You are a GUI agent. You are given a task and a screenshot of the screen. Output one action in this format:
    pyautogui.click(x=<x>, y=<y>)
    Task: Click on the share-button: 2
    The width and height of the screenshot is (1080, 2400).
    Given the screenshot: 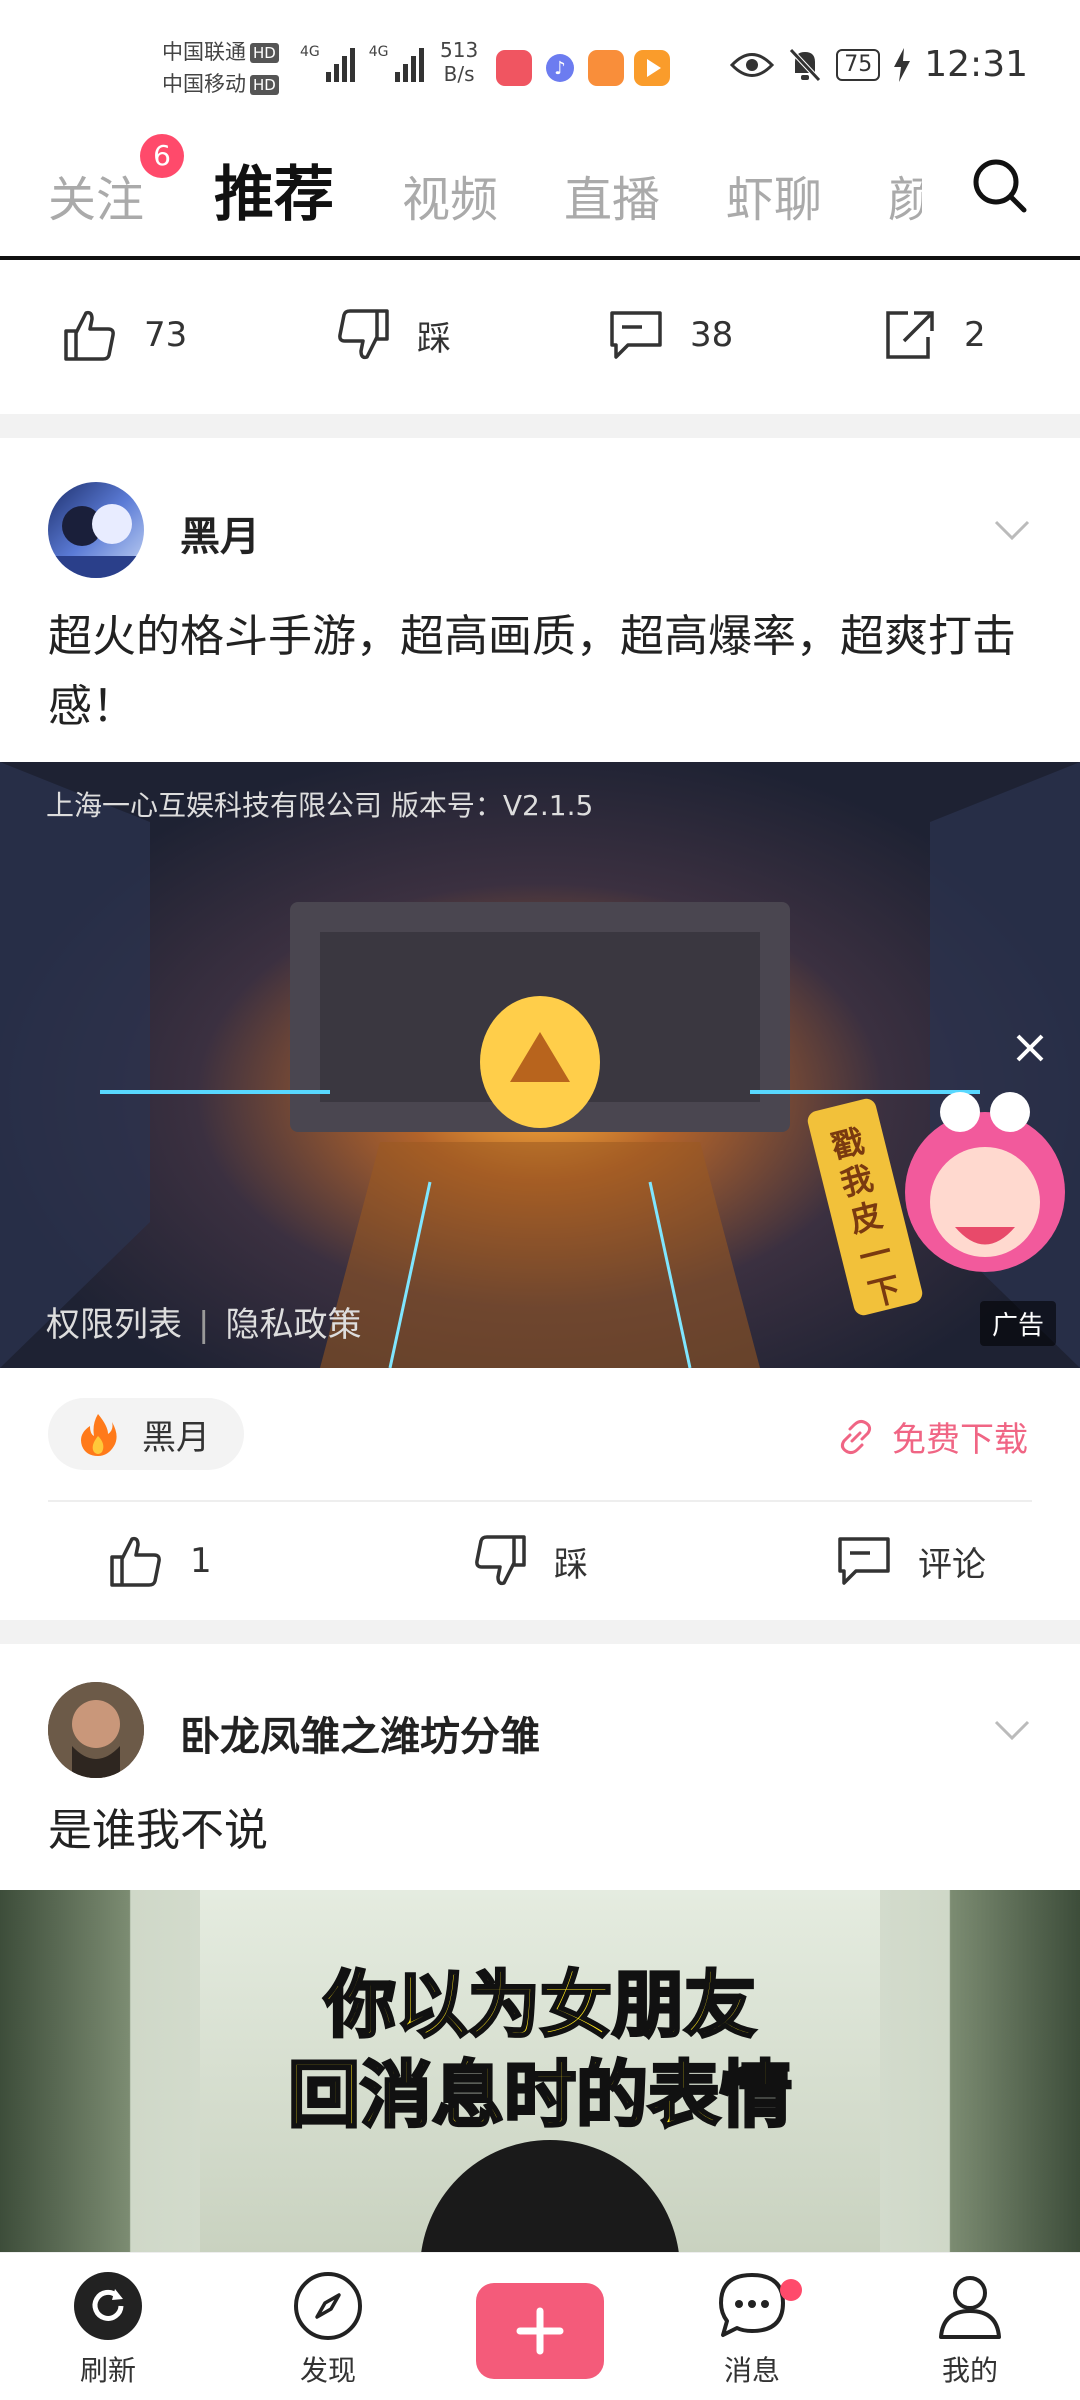 What is the action you would take?
    pyautogui.click(x=933, y=335)
    